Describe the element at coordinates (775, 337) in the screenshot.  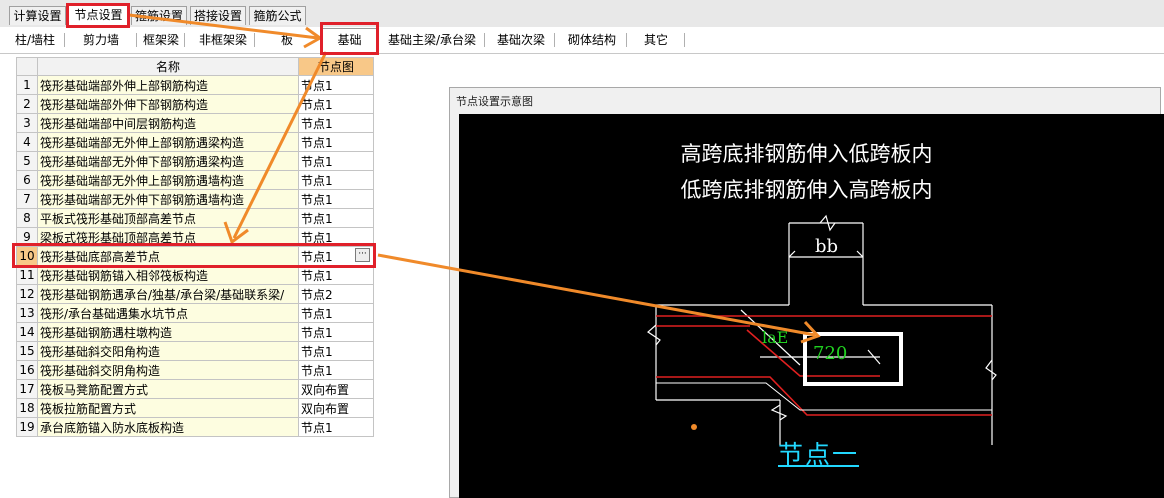
I see `dimension-lae-label: laE` at that location.